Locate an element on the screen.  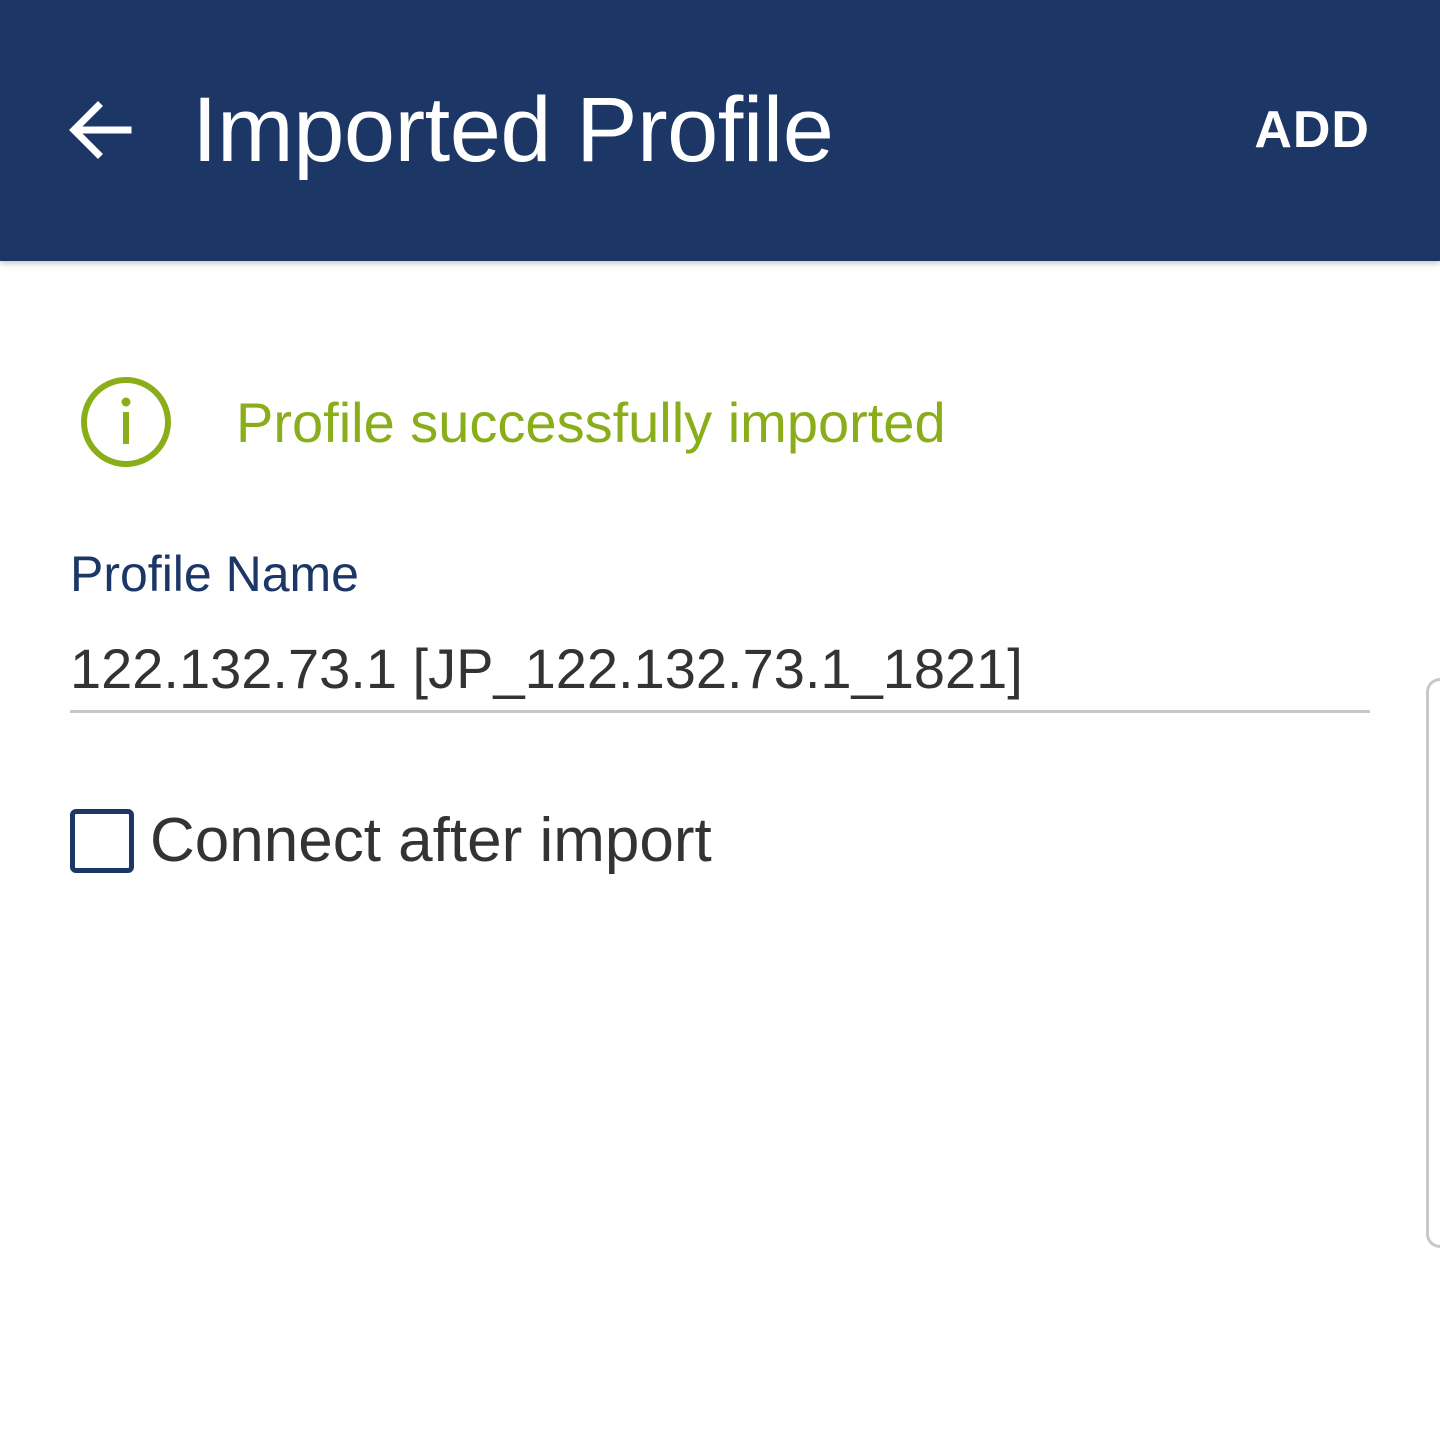
page-title: Imported Profile is located at coordinates (513, 130).